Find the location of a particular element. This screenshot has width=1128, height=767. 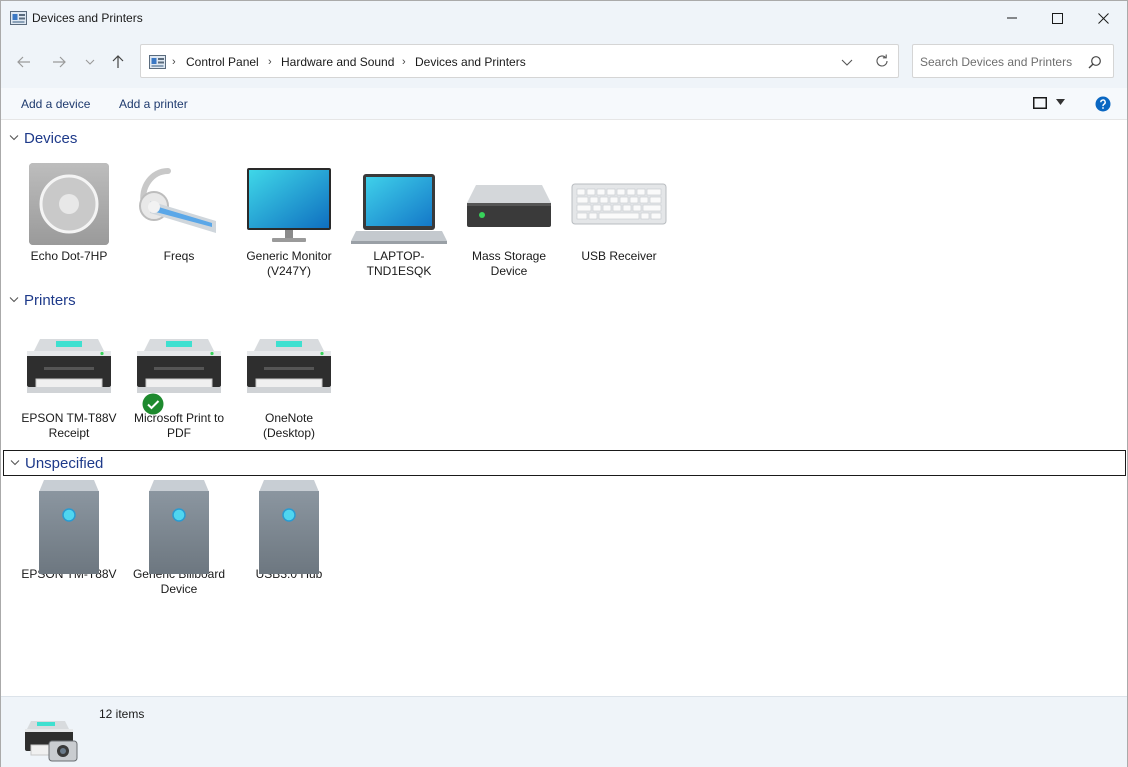

group-label: Printers is located at coordinates (50, 300).